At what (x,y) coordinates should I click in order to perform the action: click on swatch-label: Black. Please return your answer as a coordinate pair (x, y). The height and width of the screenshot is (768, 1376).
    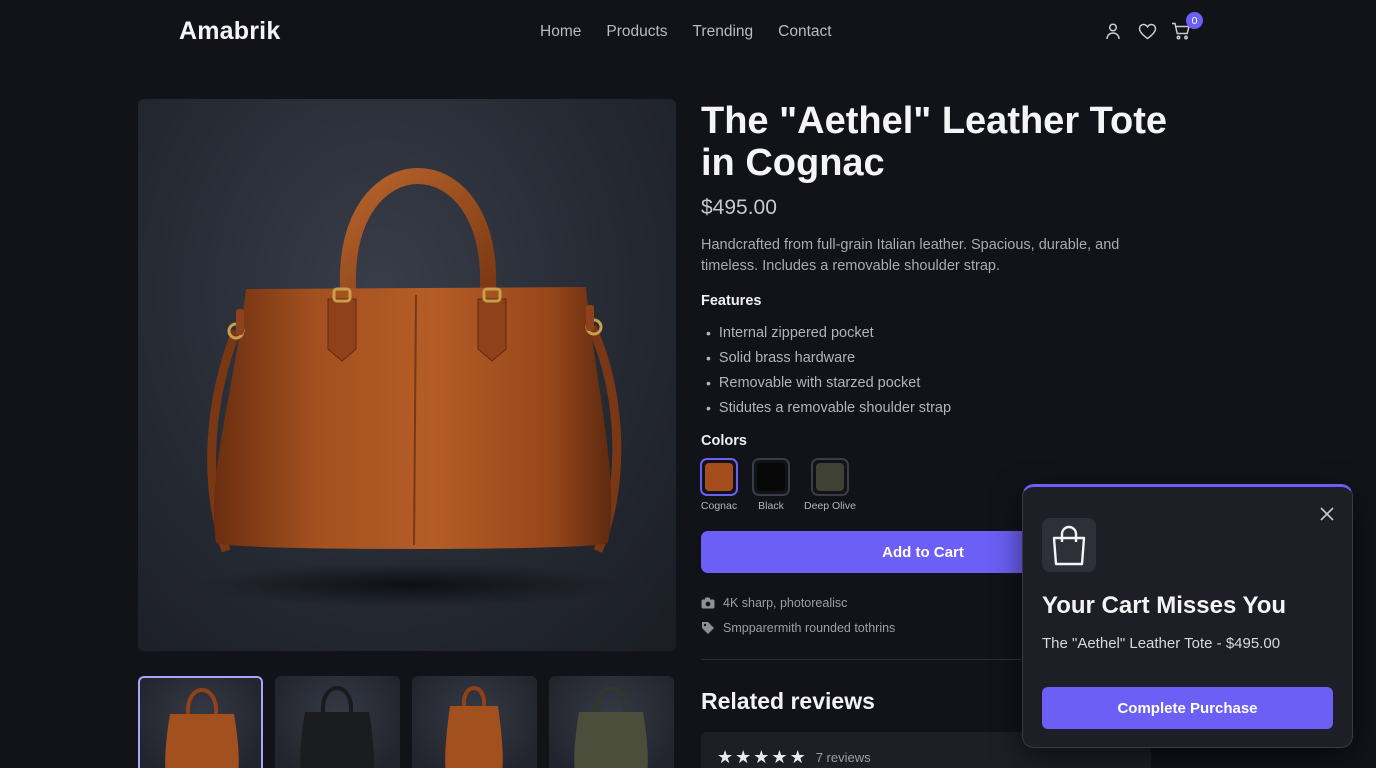
    Looking at the image, I should click on (771, 506).